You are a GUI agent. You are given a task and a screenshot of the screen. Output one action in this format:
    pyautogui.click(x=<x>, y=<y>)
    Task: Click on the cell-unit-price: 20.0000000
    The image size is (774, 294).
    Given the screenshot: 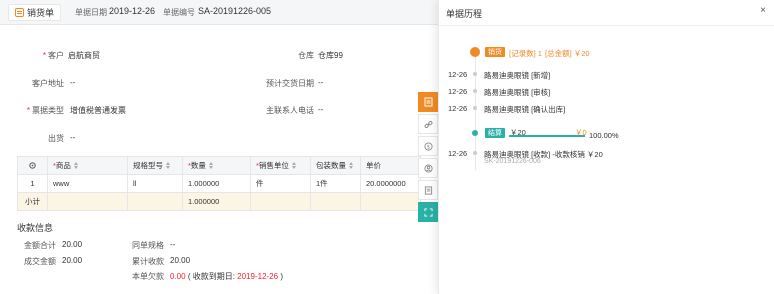 What is the action you would take?
    pyautogui.click(x=390, y=183)
    